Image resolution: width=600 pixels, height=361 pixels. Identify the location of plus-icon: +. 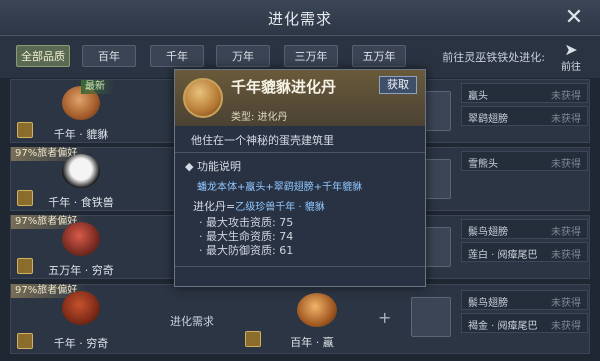
(385, 317).